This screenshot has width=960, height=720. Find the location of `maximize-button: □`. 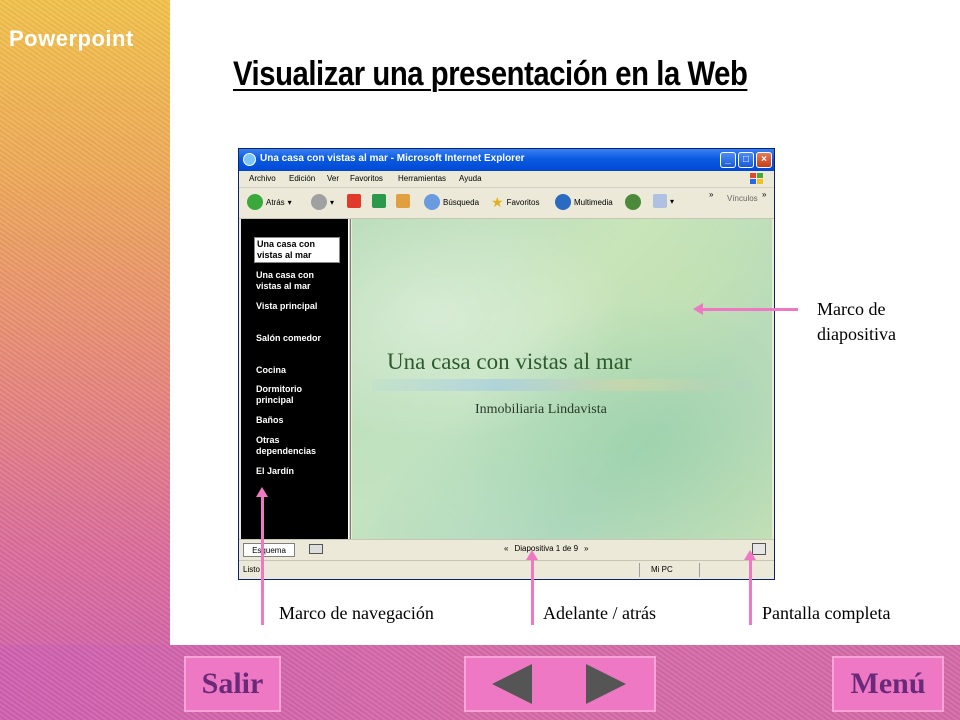

maximize-button: □ is located at coordinates (746, 160).